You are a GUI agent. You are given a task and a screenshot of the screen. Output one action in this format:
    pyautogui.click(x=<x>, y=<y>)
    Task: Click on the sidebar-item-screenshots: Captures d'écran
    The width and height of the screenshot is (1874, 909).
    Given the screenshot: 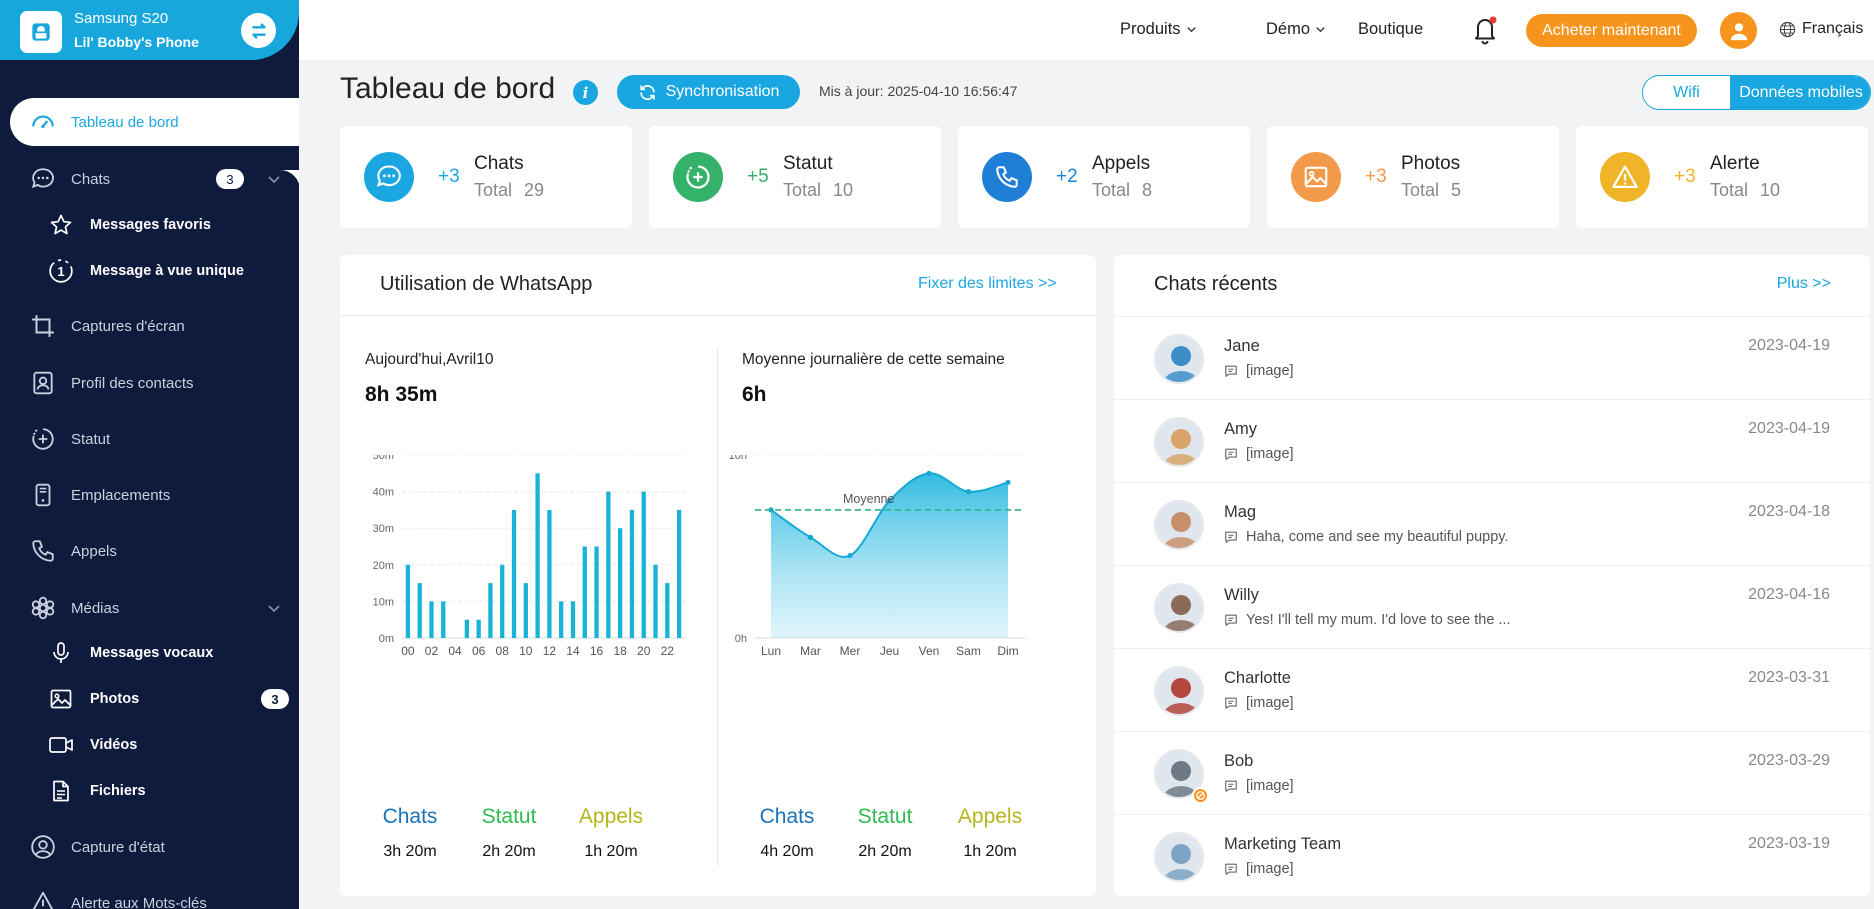 What is the action you would take?
    pyautogui.click(x=149, y=326)
    